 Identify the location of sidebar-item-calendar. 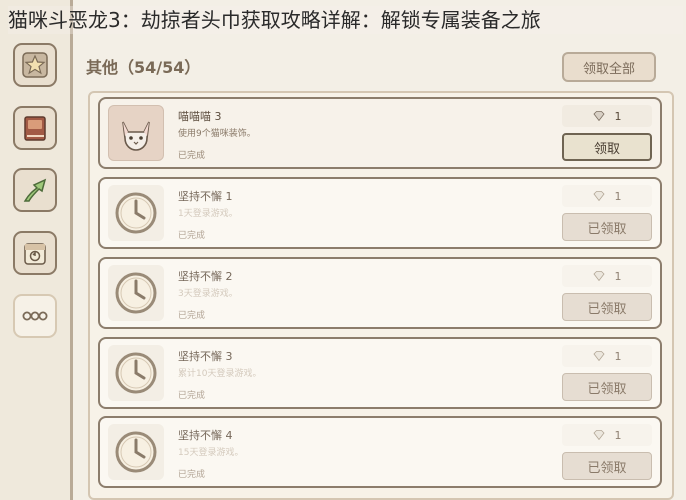
(35, 253).